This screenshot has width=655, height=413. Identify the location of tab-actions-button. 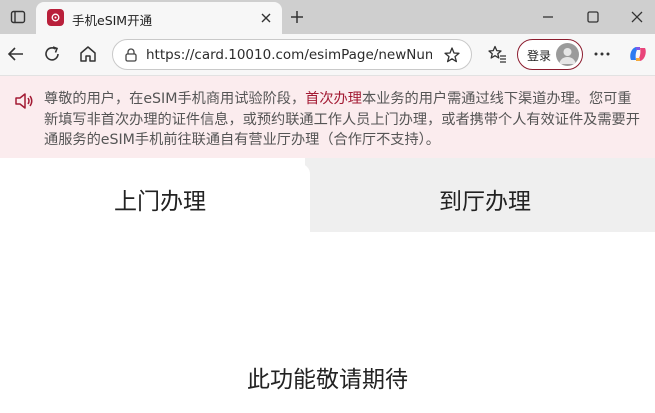
(18, 17).